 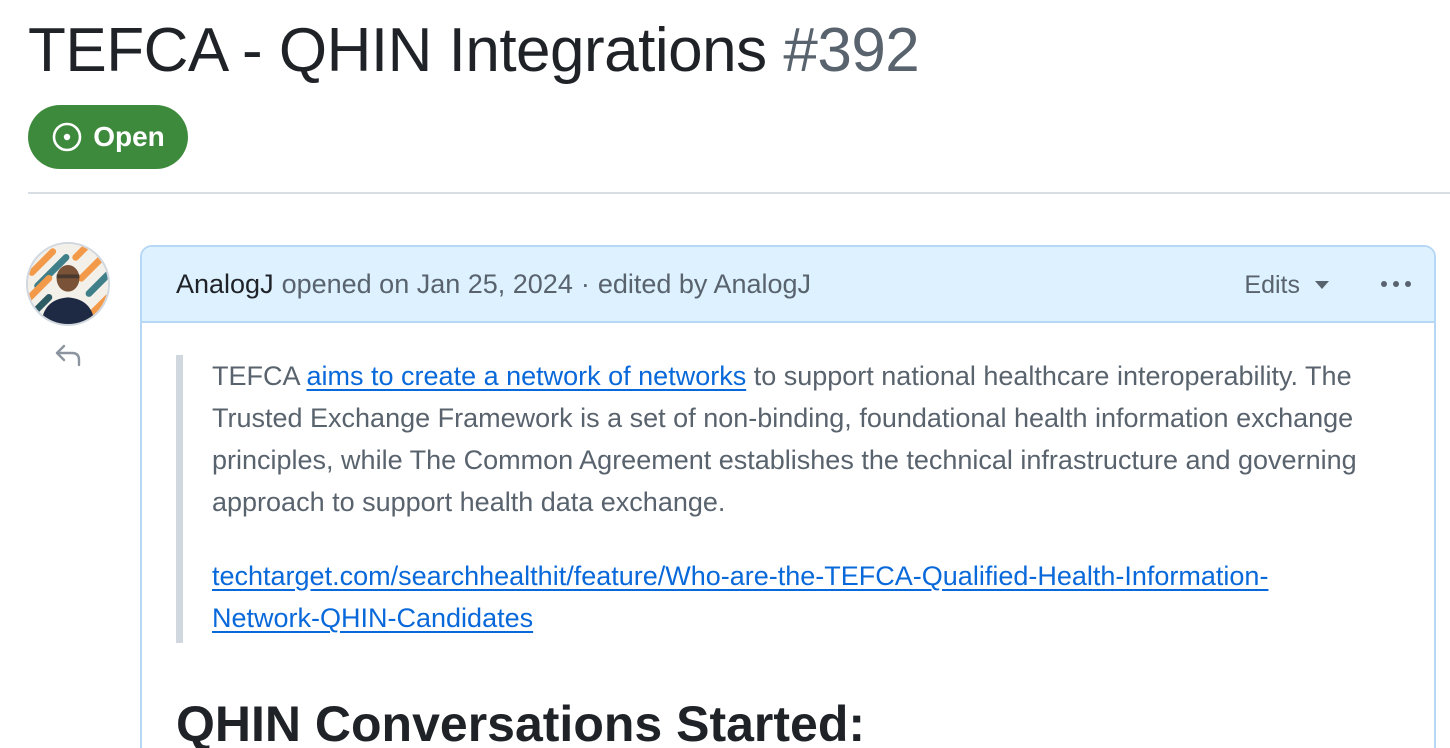 I want to click on edits-label: Edits, so click(x=1272, y=284).